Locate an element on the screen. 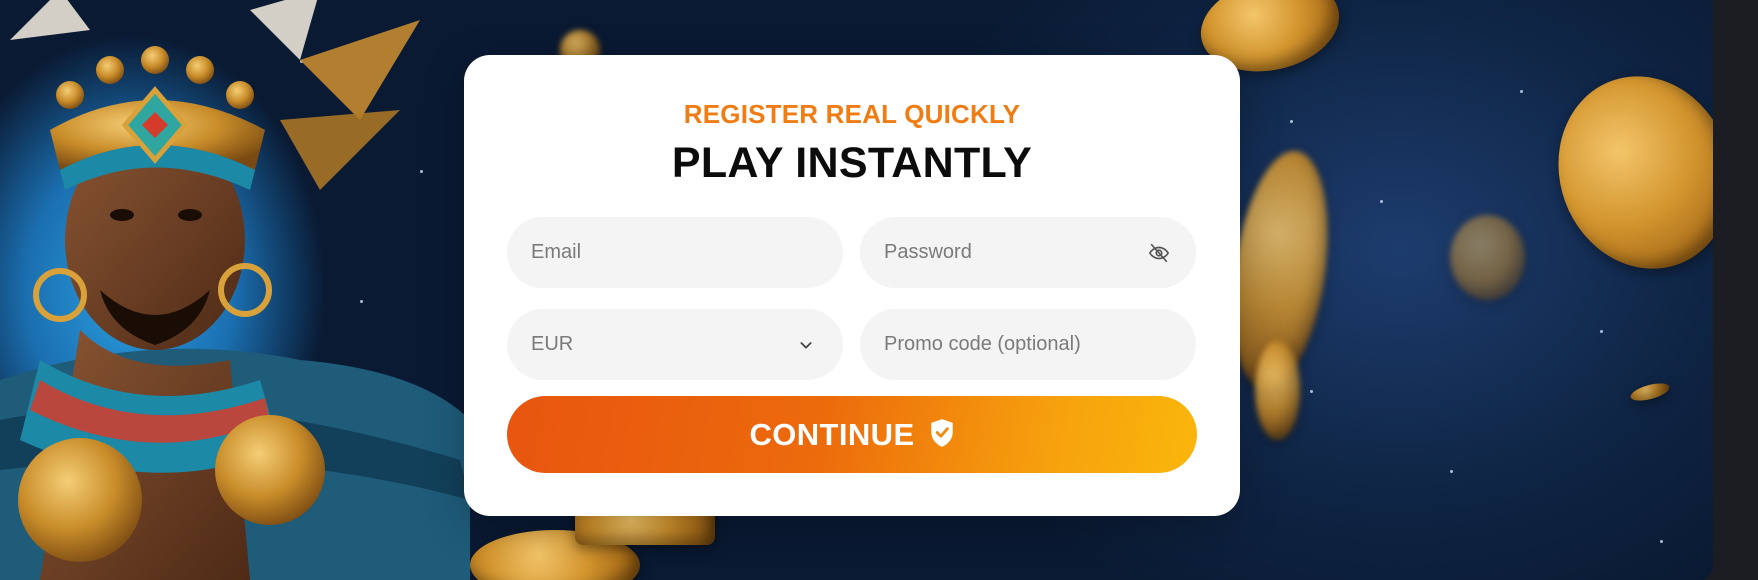  continue-button-label: CONTINUE is located at coordinates (832, 434).